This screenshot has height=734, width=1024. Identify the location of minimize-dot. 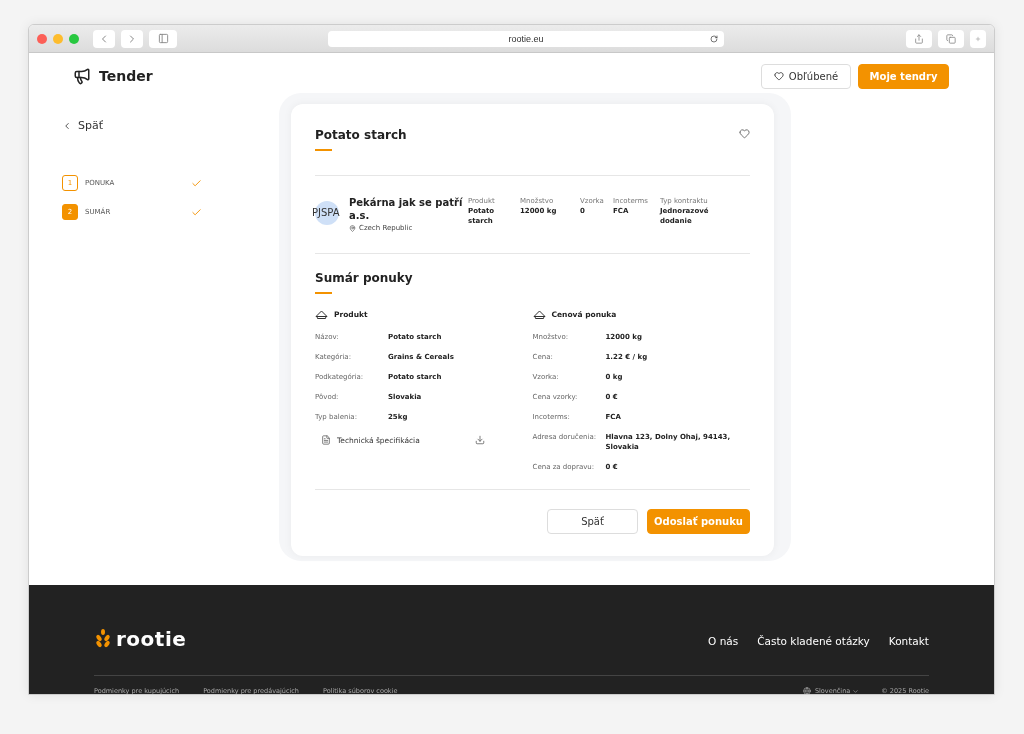
(58, 38).